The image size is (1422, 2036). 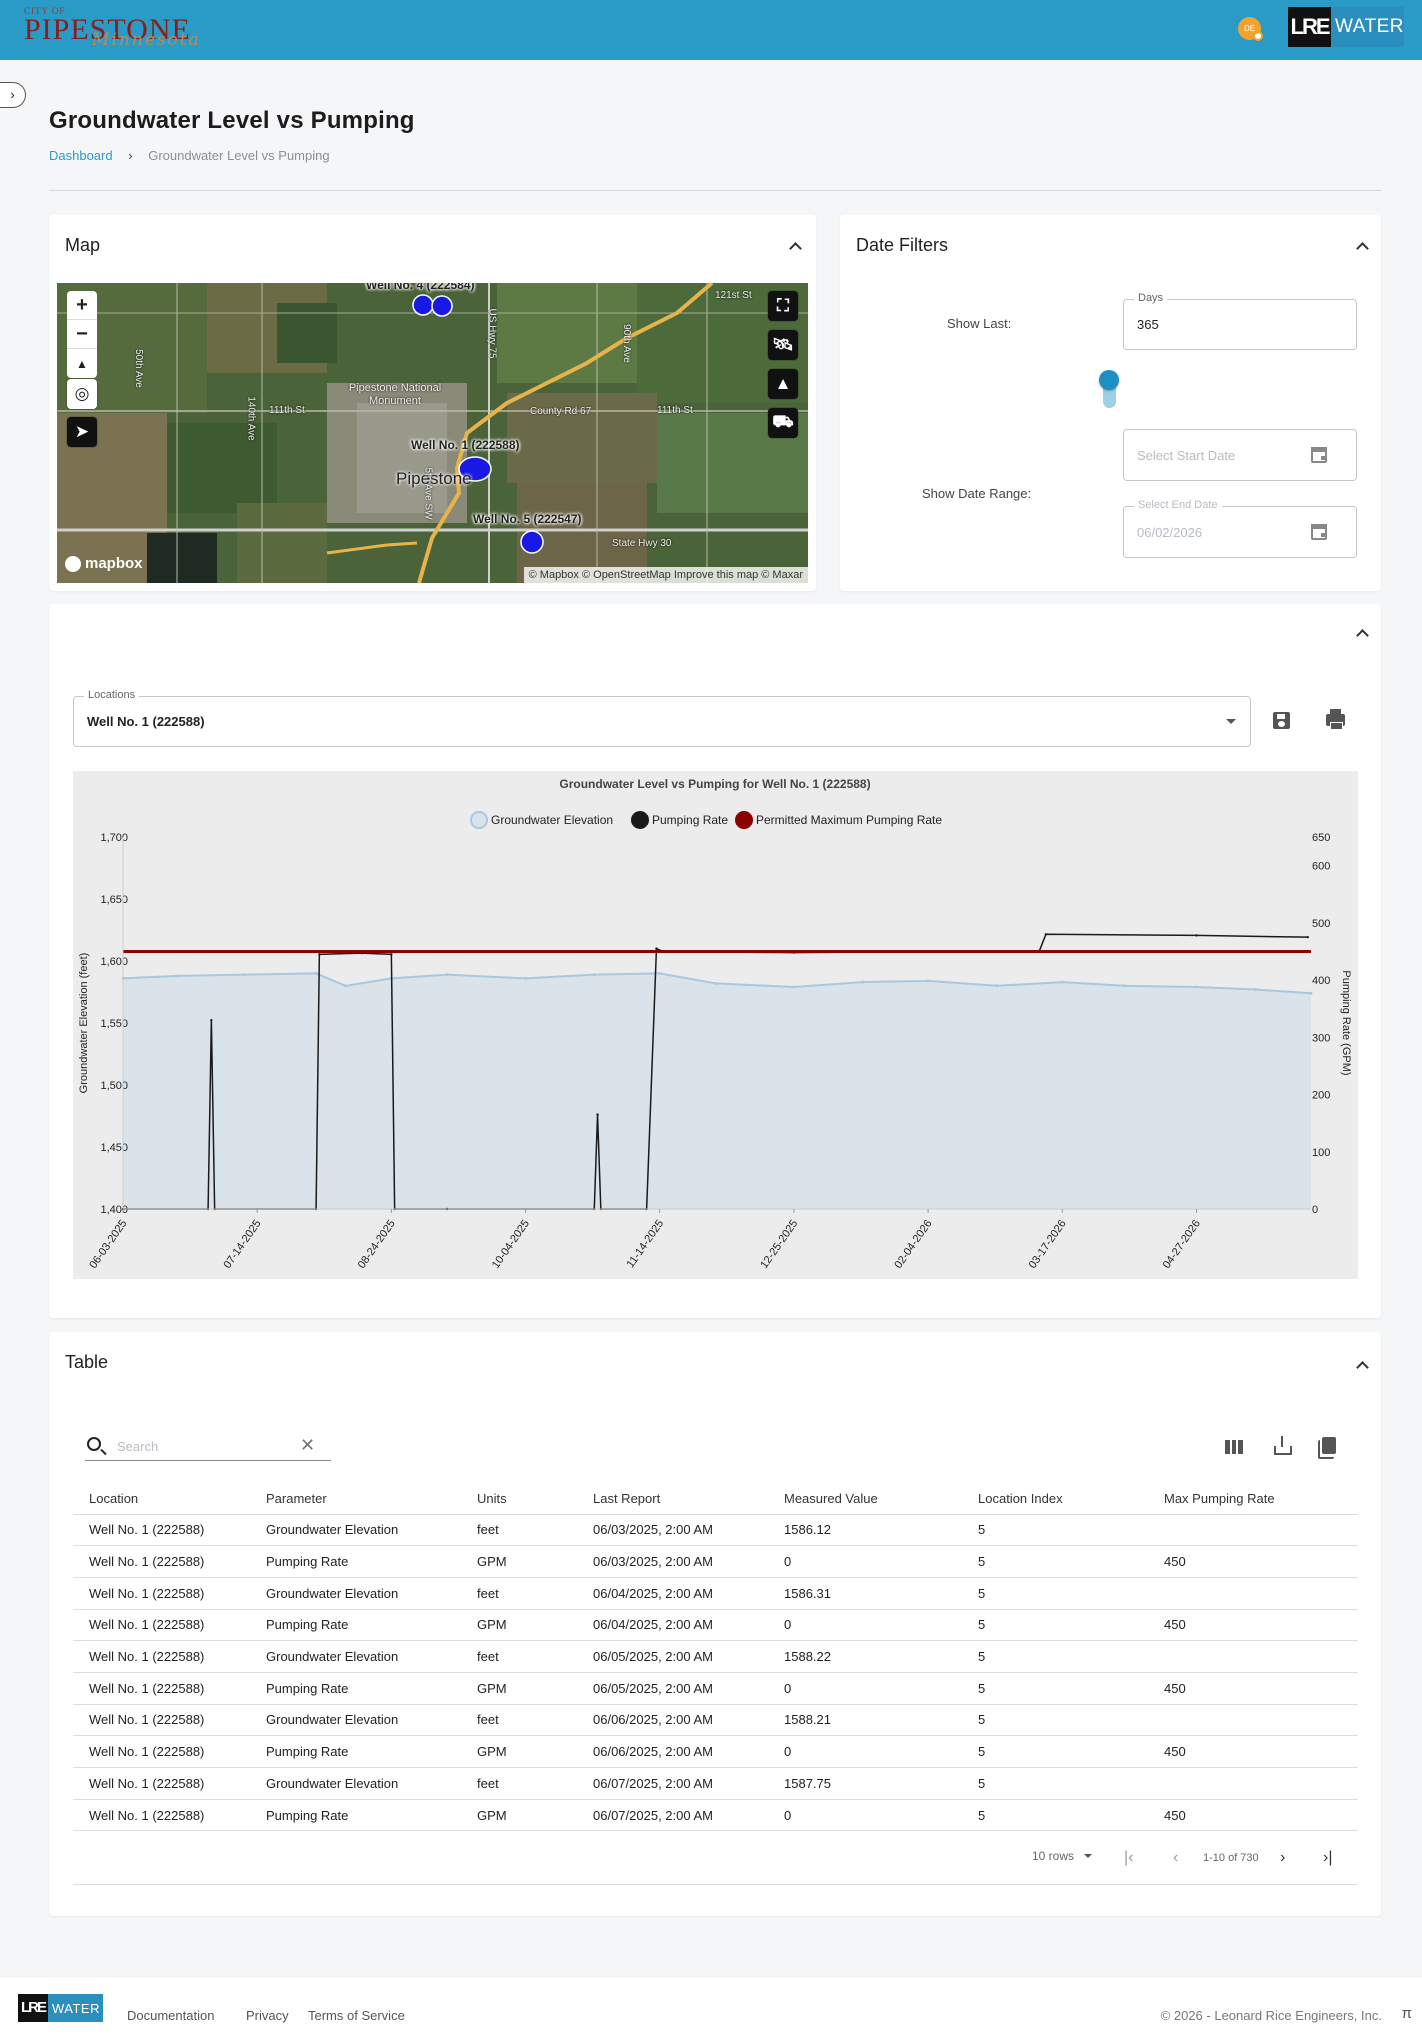 What do you see at coordinates (114, 563) in the screenshot?
I see `mapbox-wordmark: mapbox` at bounding box center [114, 563].